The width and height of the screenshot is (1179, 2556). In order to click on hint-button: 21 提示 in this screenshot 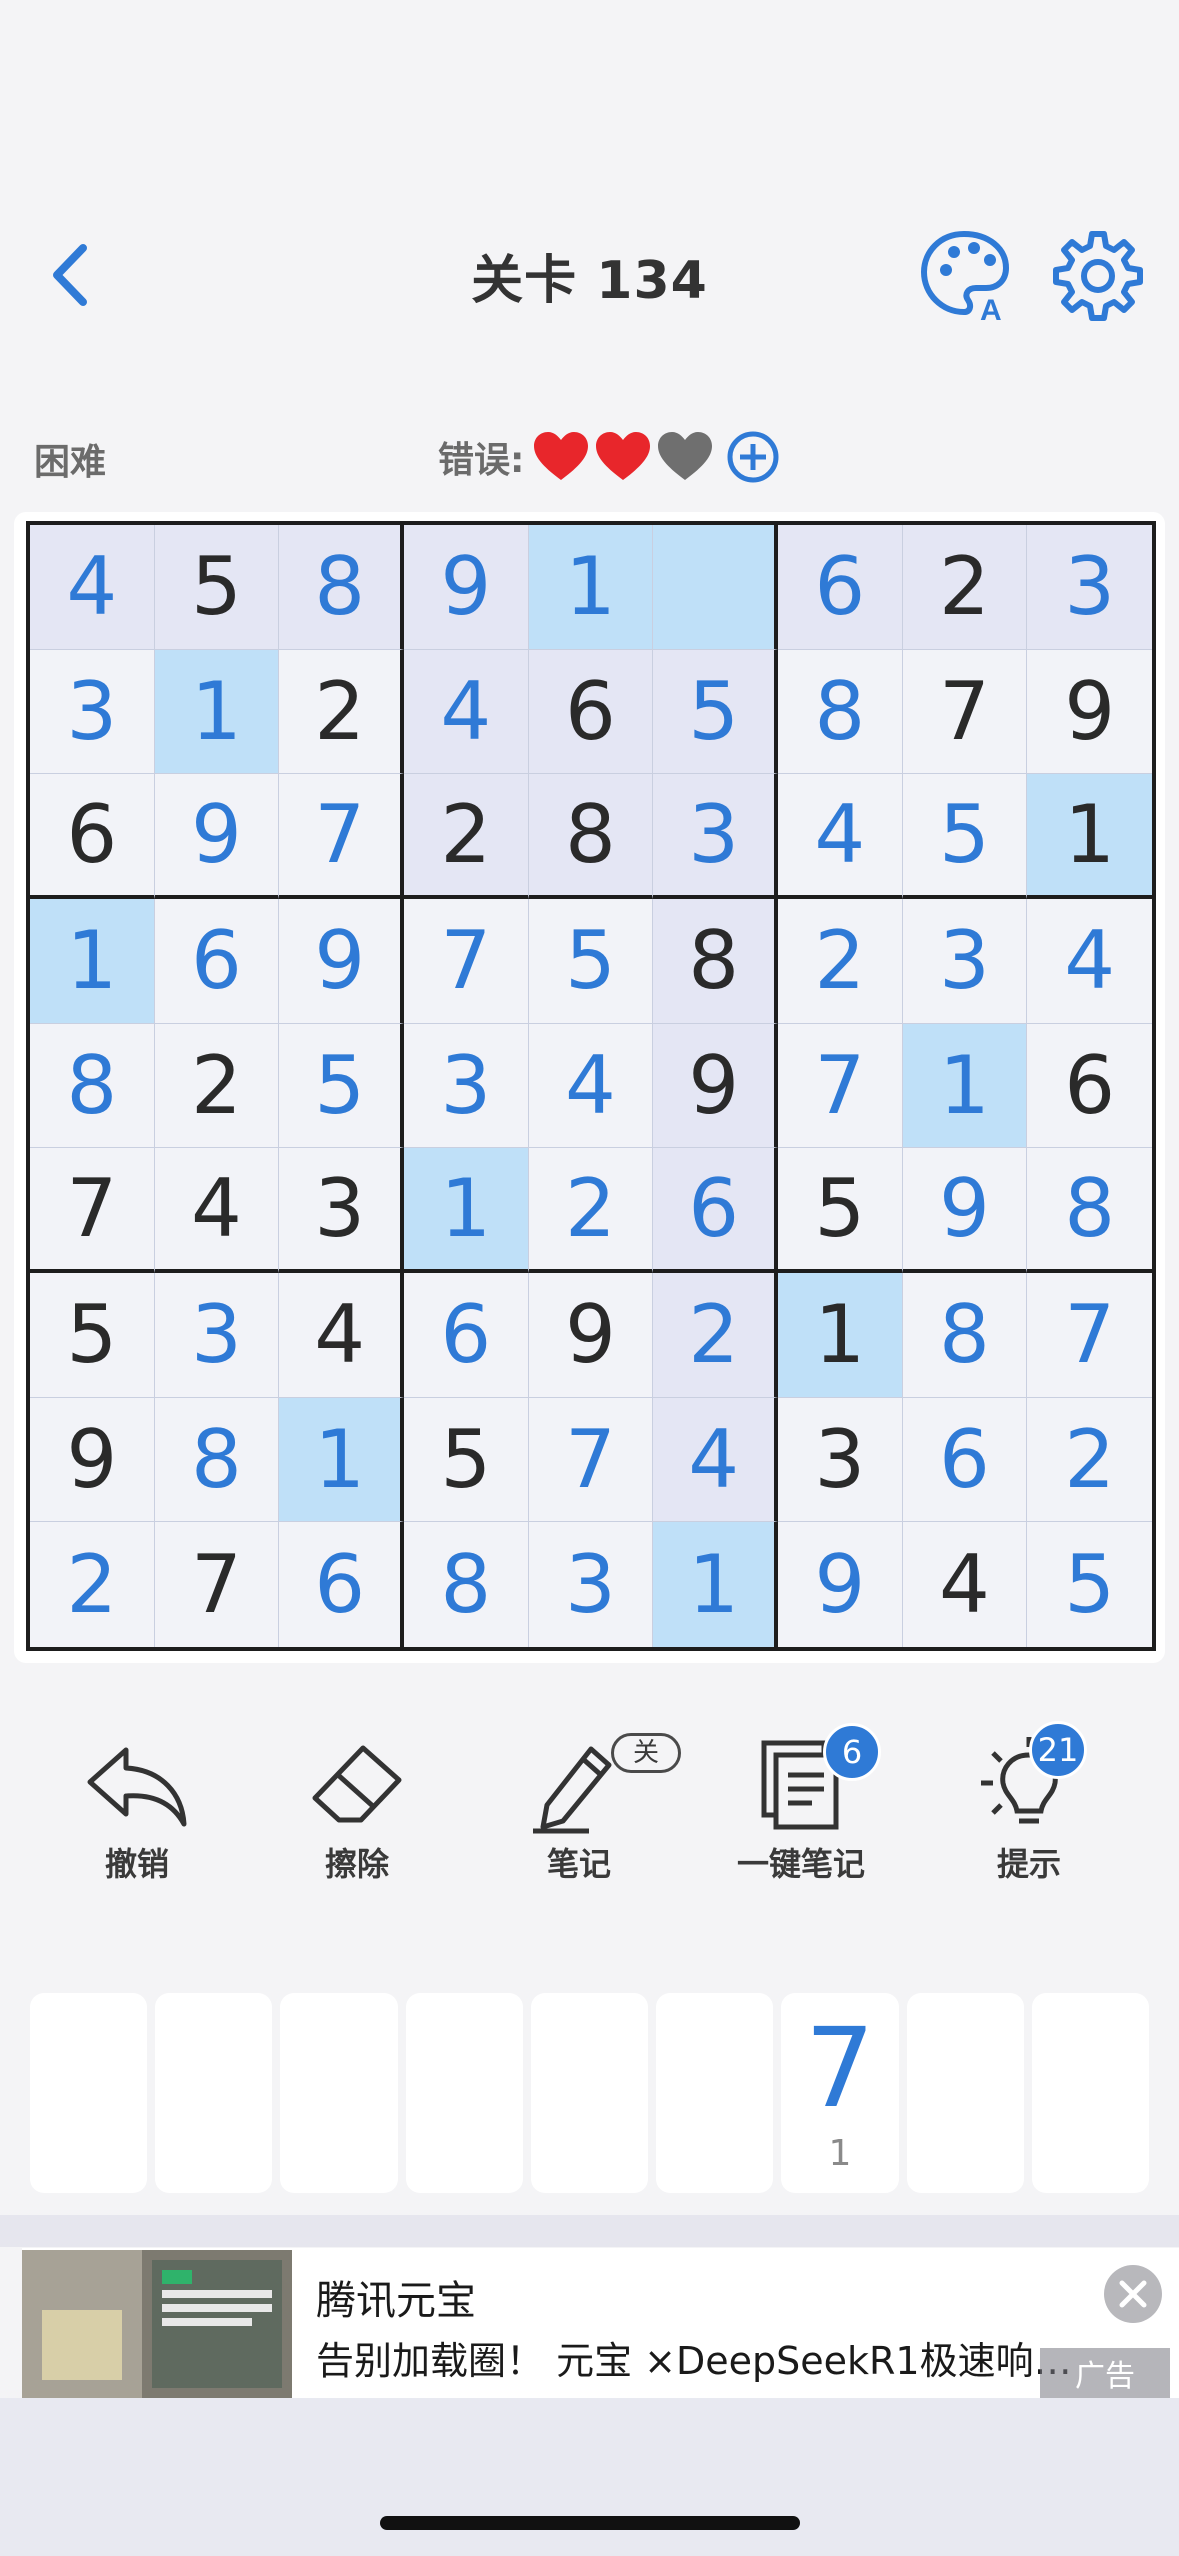, I will do `click(1029, 1808)`.